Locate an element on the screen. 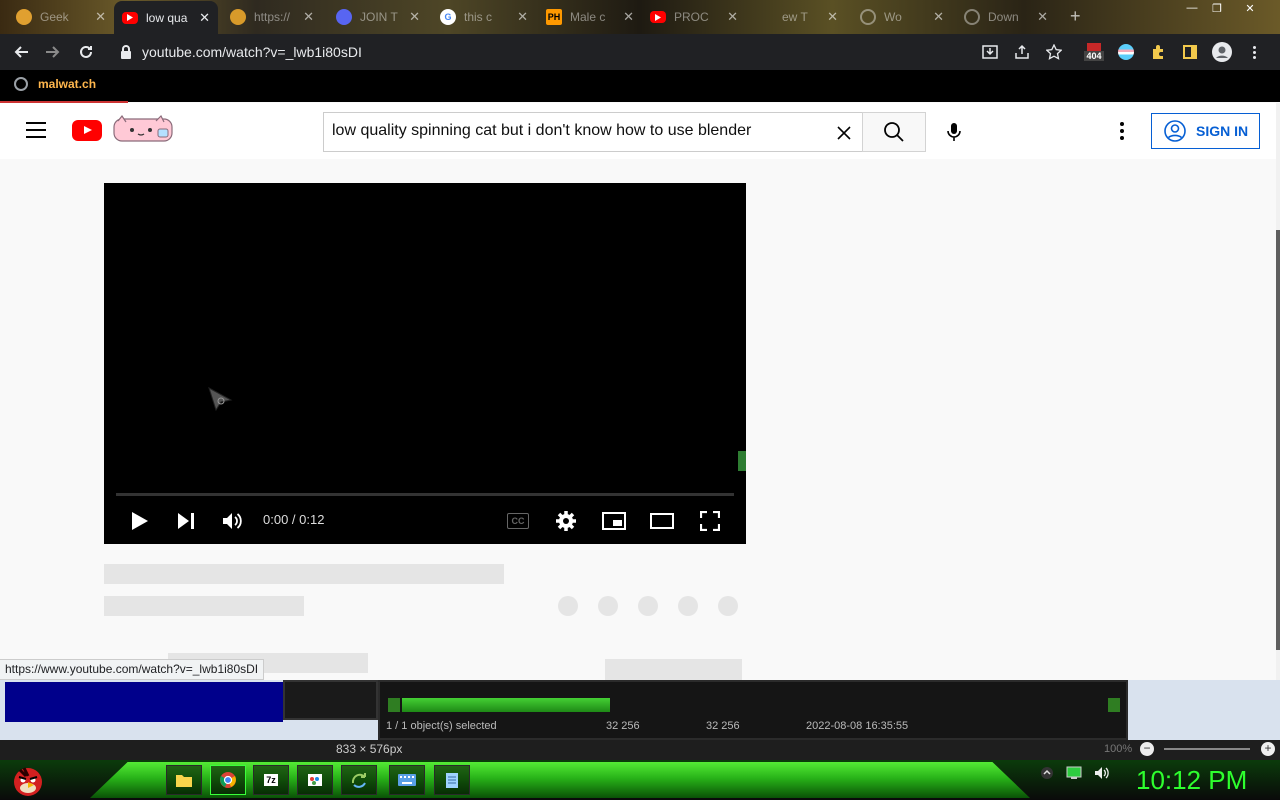  tab-ph: PH Male c ✕ is located at coordinates (590, 17).